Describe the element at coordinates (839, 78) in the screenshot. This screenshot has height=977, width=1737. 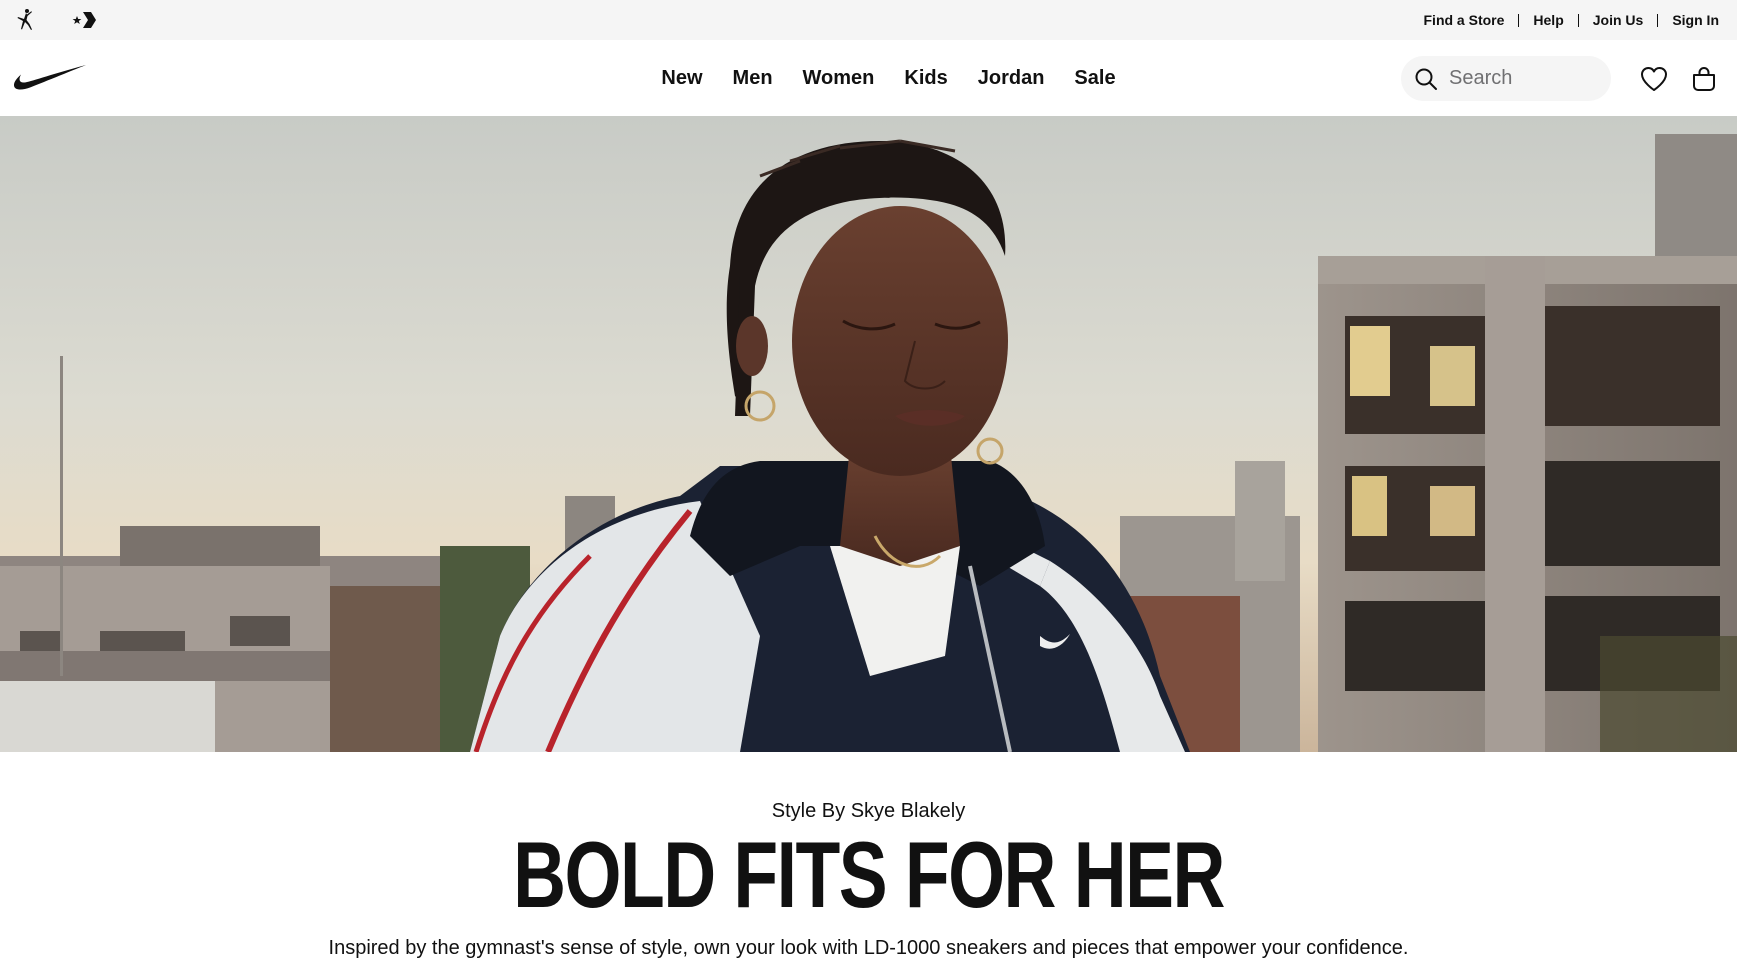
I see `nav-item-women: Women` at that location.